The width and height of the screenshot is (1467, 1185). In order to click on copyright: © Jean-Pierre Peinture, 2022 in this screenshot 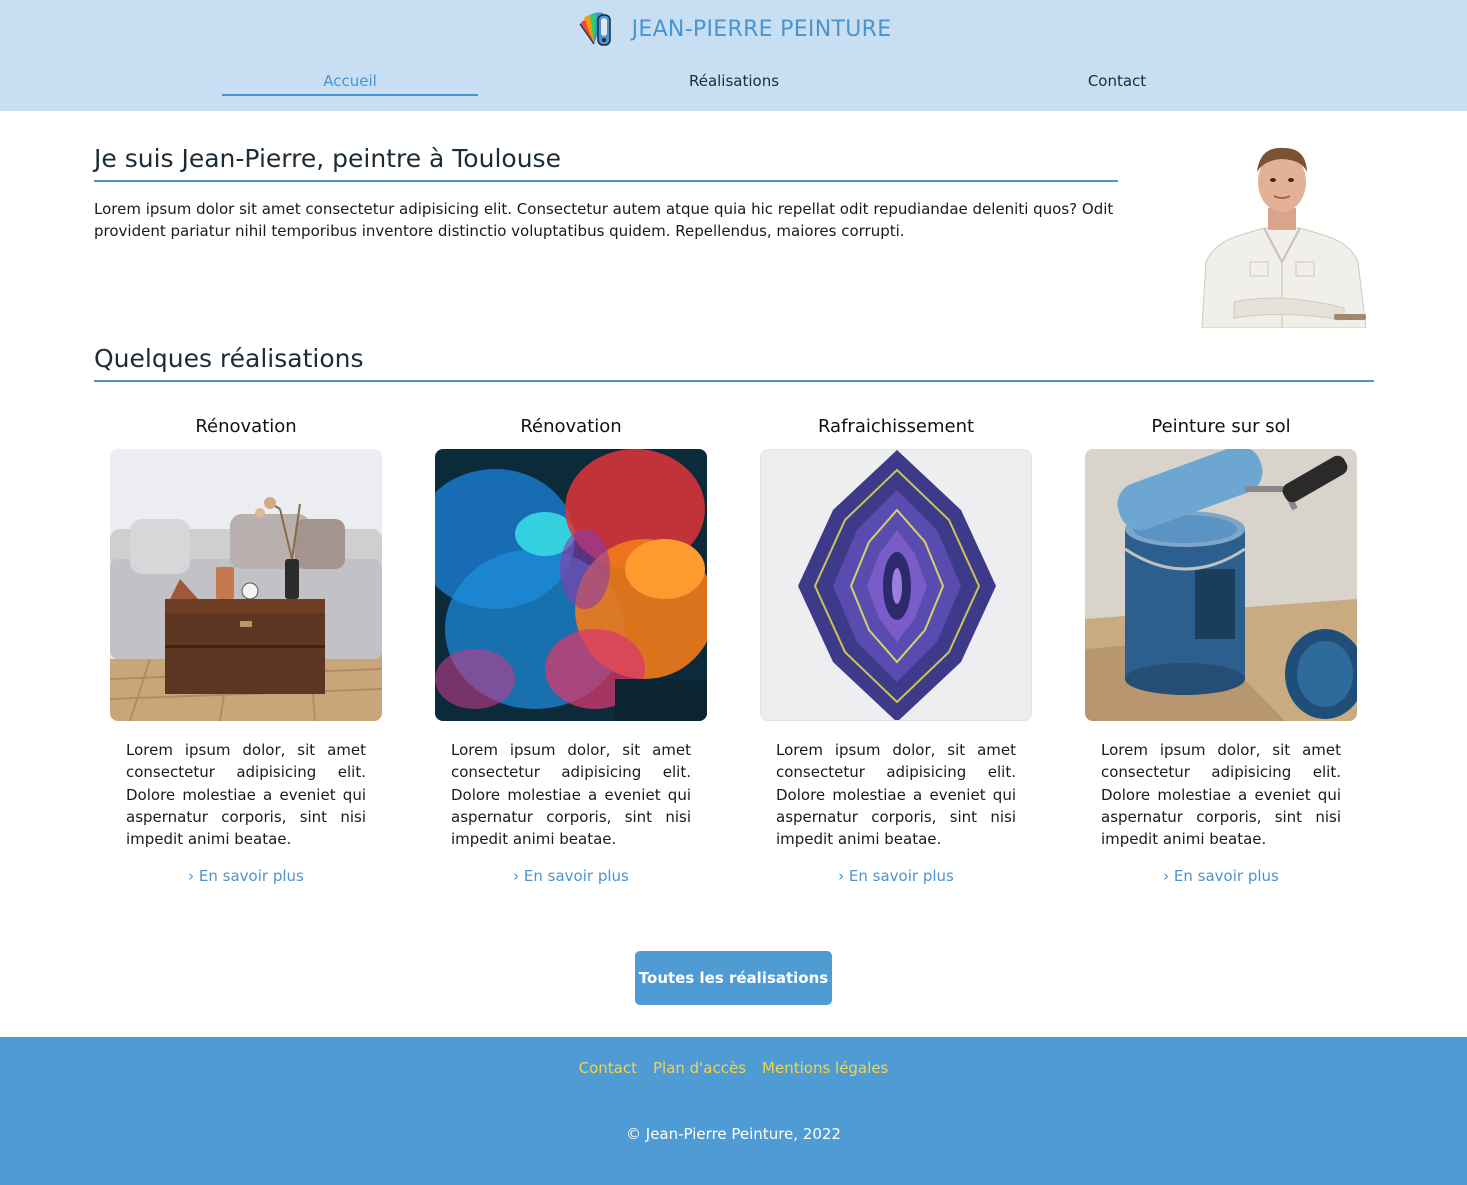, I will do `click(733, 1134)`.